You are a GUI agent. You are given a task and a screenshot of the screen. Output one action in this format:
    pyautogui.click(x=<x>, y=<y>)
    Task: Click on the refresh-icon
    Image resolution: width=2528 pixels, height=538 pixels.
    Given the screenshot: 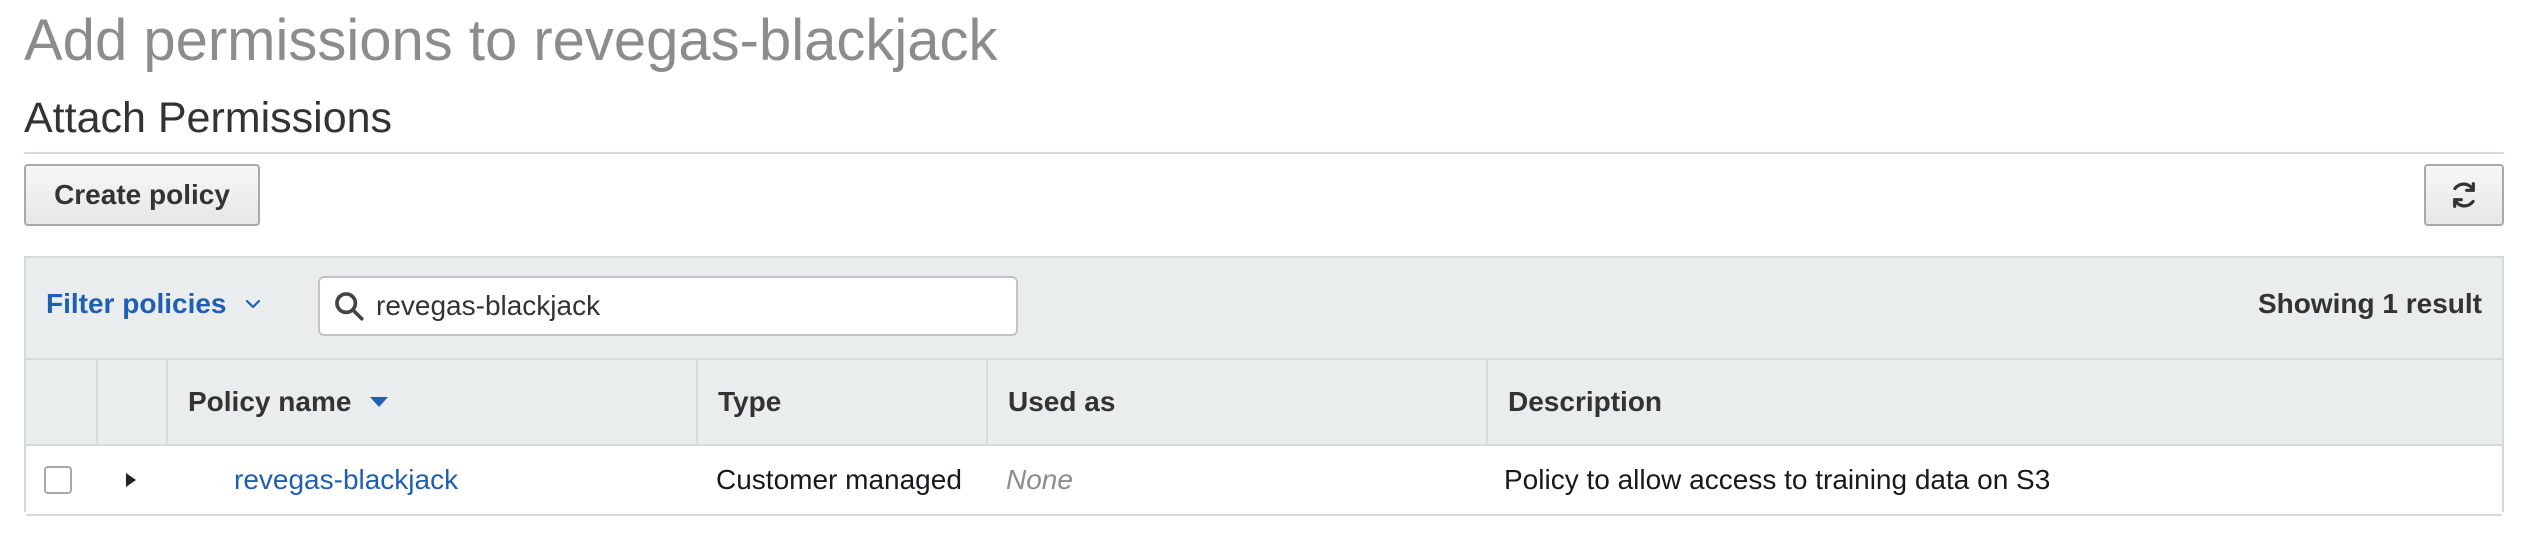 What is the action you would take?
    pyautogui.click(x=2464, y=195)
    